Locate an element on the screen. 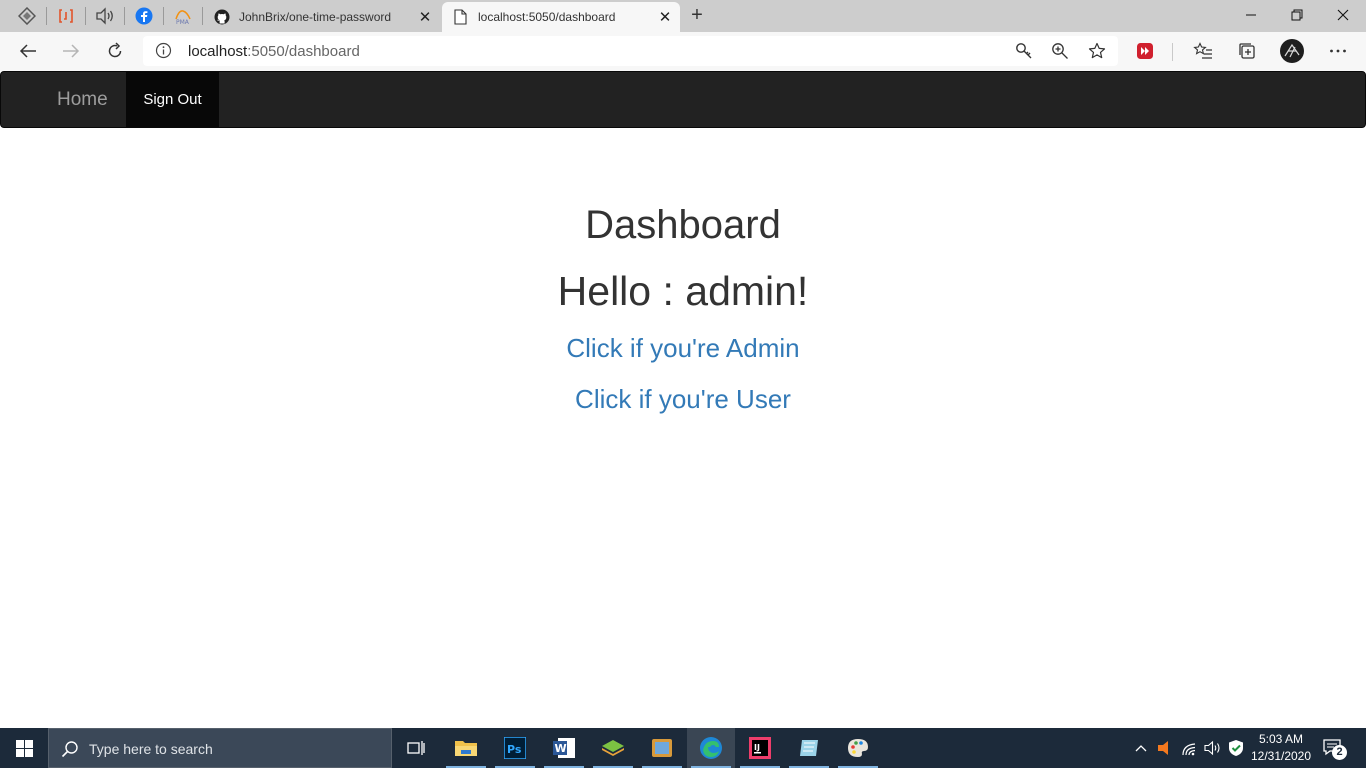 The image size is (1366, 768). info-icon is located at coordinates (163, 50).